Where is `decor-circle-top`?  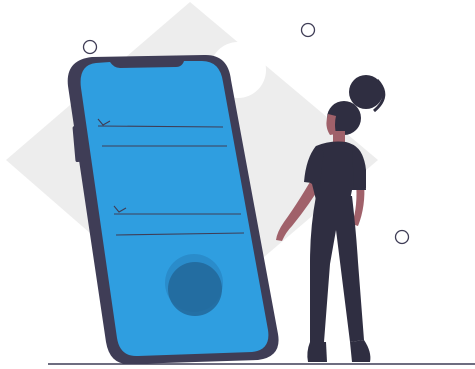 decor-circle-top is located at coordinates (308, 30).